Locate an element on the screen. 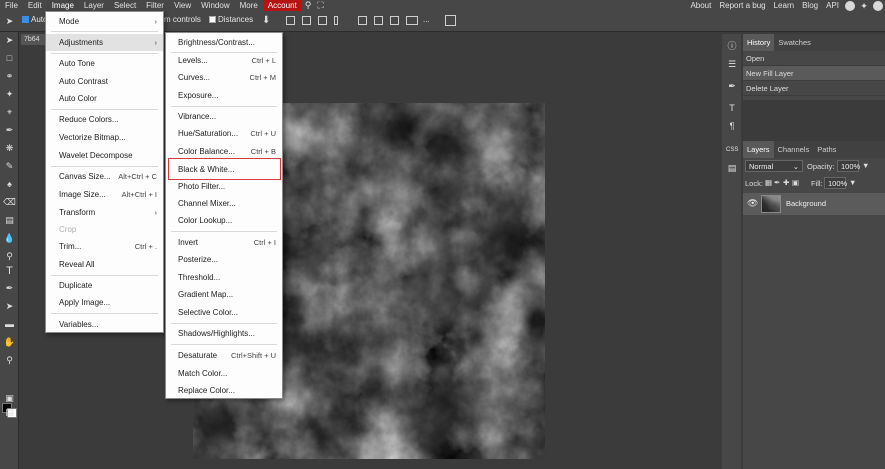  gradient-tool-icon: ▤ is located at coordinates (9, 220).